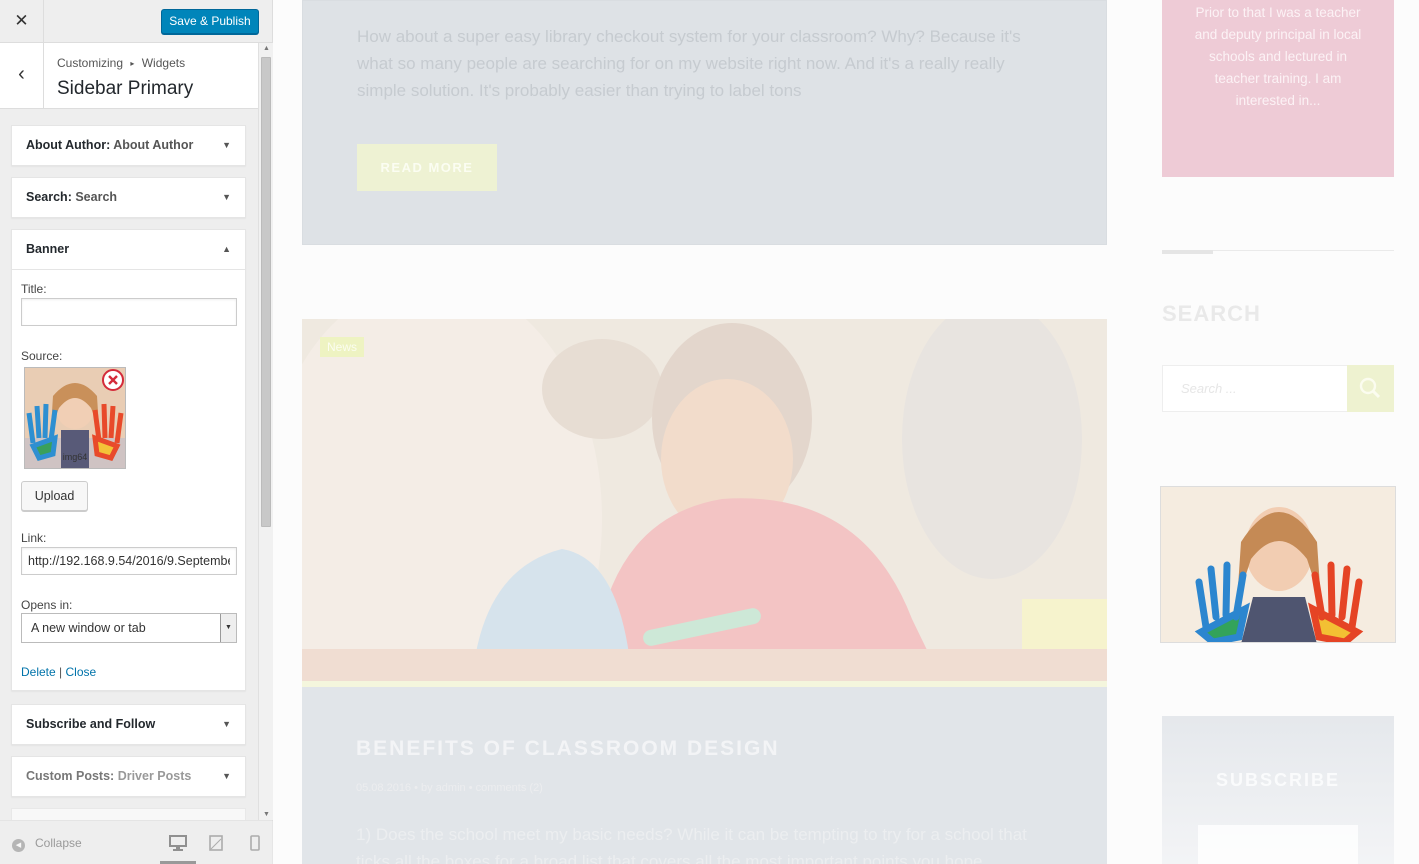 The image size is (1419, 864). Describe the element at coordinates (18, 845) in the screenshot. I see `collapse-arrow-icon: ◀` at that location.